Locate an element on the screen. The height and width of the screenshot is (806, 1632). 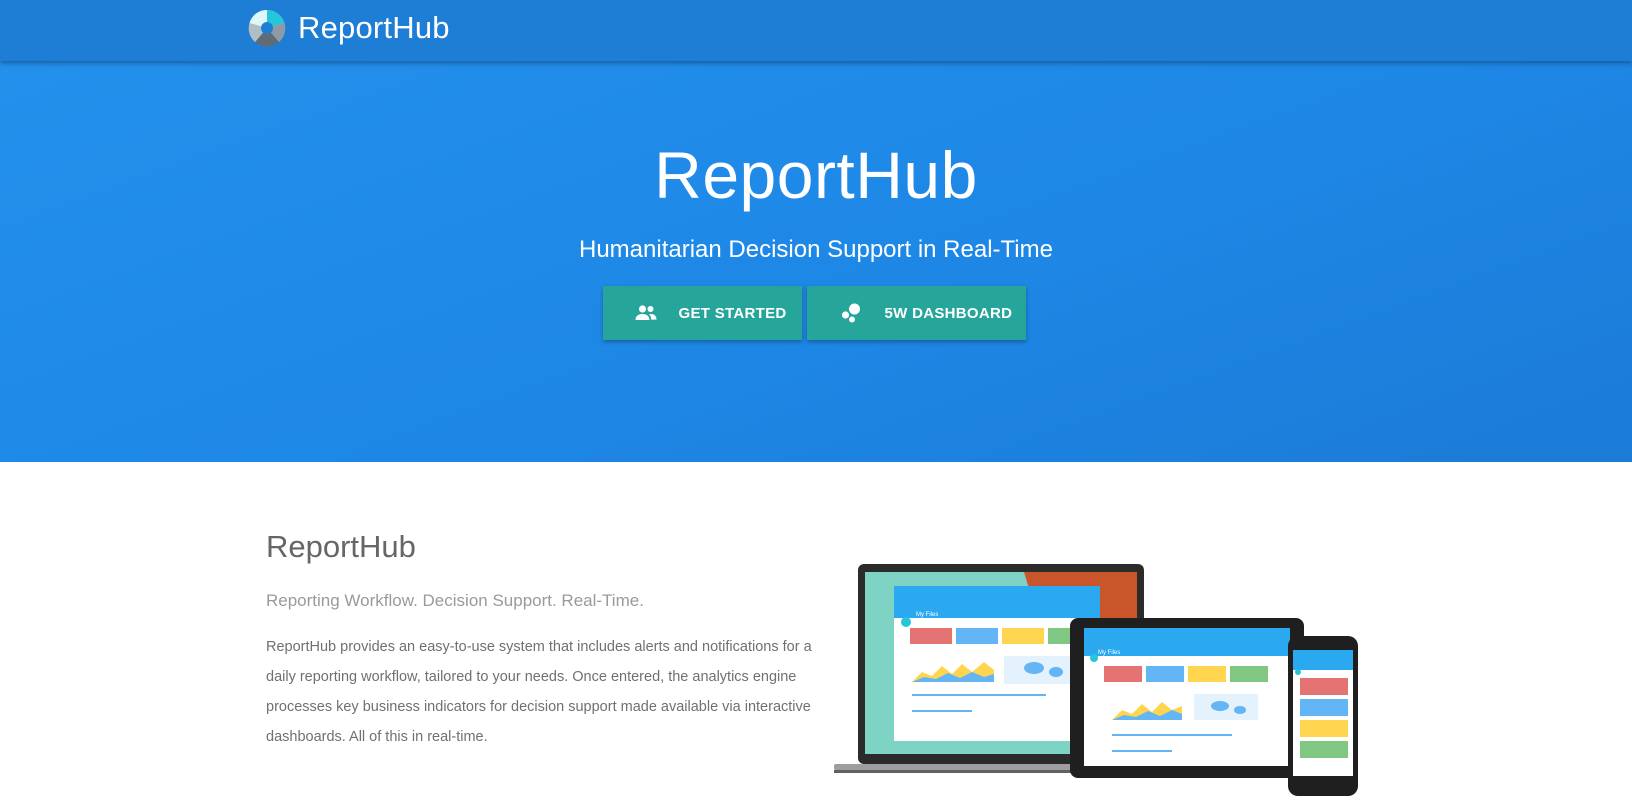
brand-name: ReportHub is located at coordinates (374, 27).